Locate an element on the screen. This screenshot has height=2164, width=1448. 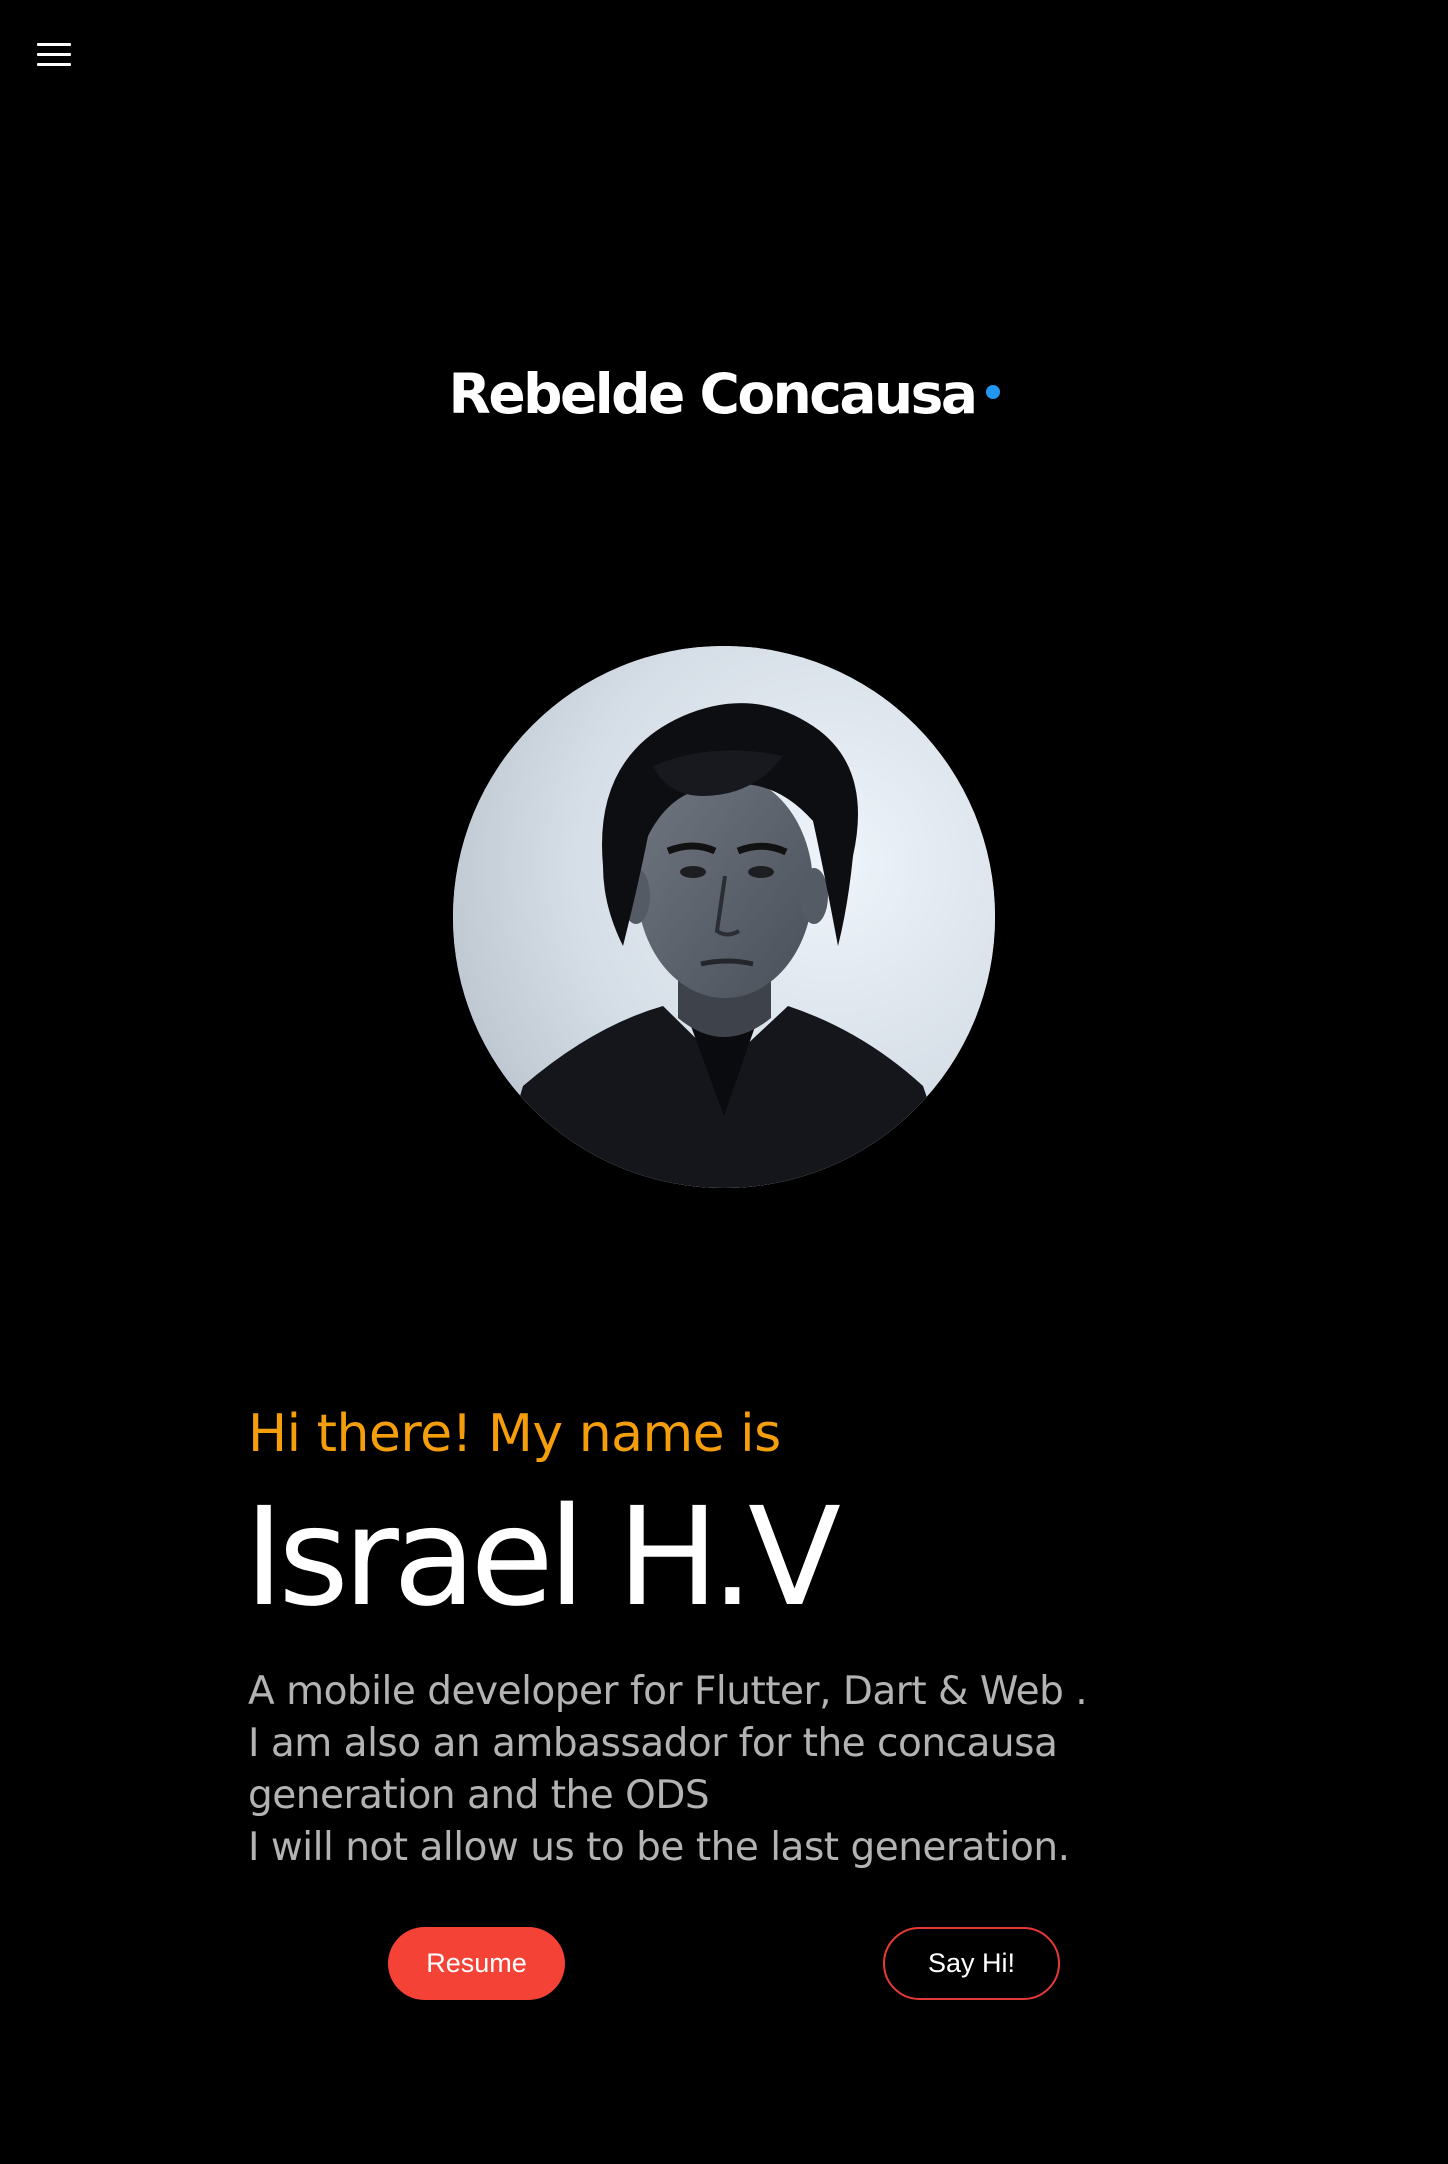
brand-name: Rebelde Concausa is located at coordinates (713, 394).